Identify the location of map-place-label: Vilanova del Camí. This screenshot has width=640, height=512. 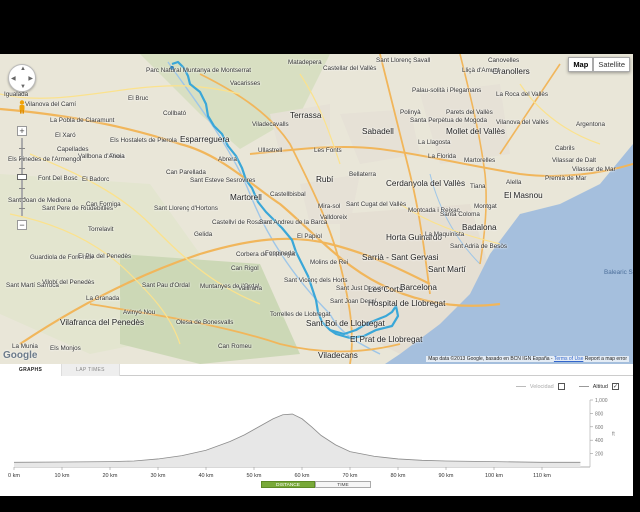
(50, 104).